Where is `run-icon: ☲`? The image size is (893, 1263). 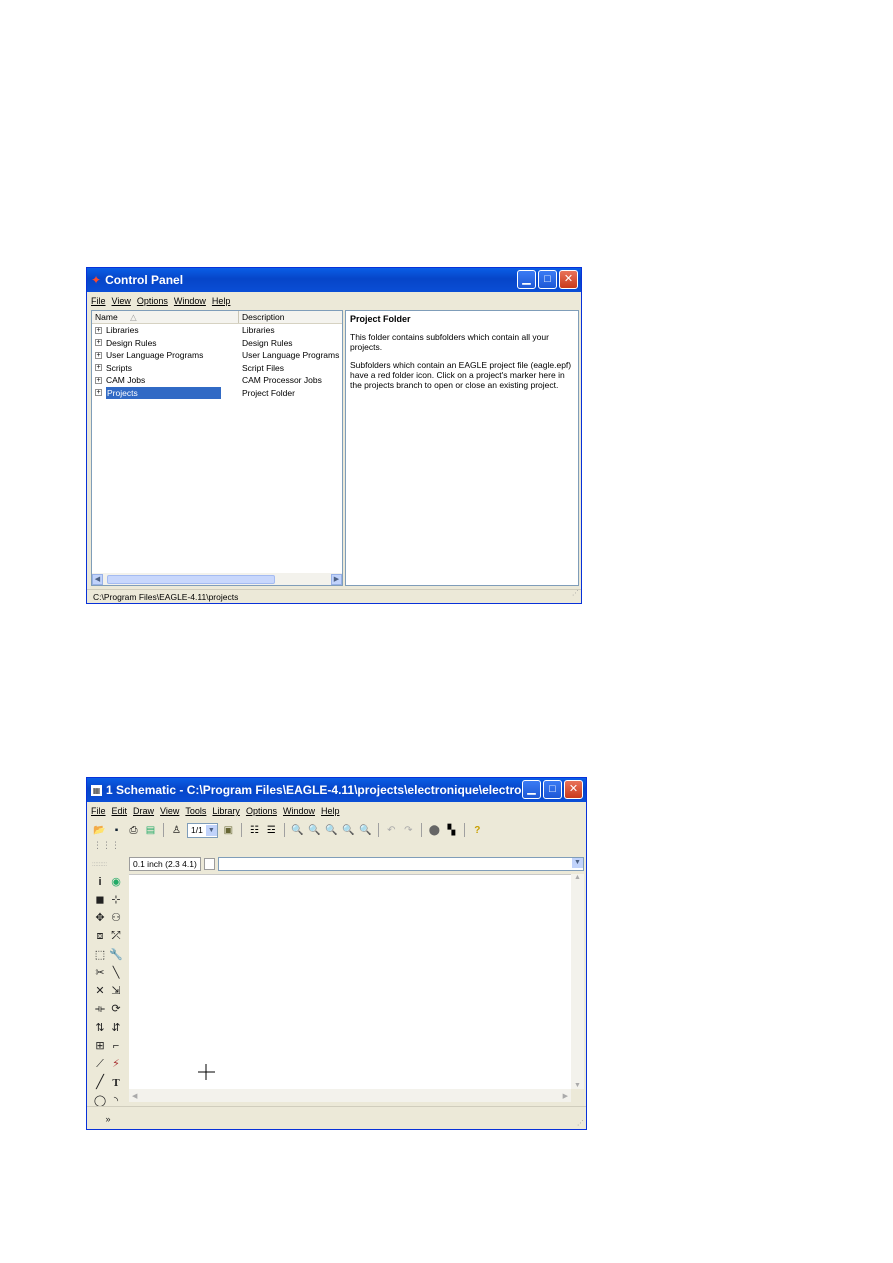
run-icon: ☲ is located at coordinates (271, 830).